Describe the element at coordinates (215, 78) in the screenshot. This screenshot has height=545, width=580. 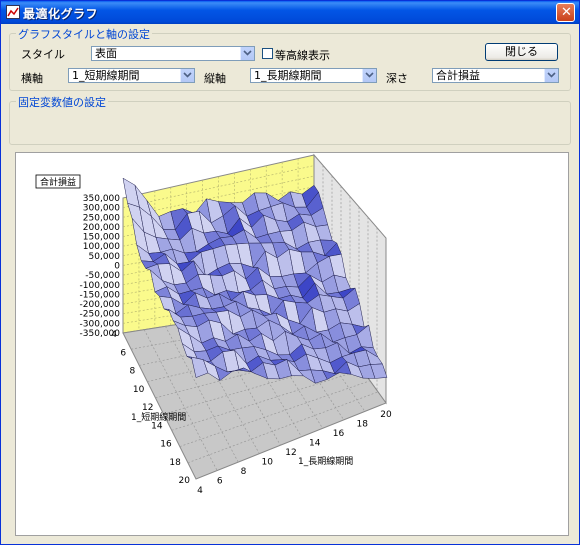
I see `y-axis-label: 縦軸` at that location.